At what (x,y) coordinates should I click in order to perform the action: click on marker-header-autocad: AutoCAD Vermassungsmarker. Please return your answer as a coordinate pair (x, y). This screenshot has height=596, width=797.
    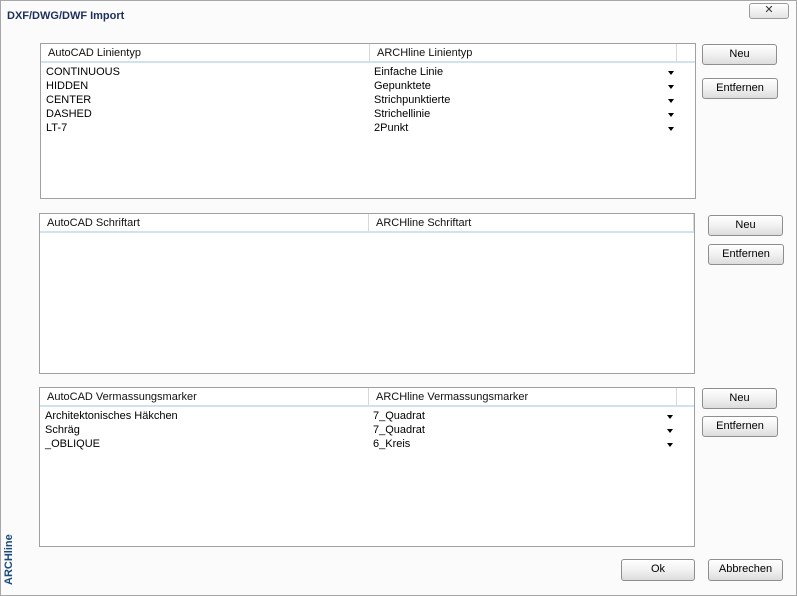
    Looking at the image, I should click on (204, 396).